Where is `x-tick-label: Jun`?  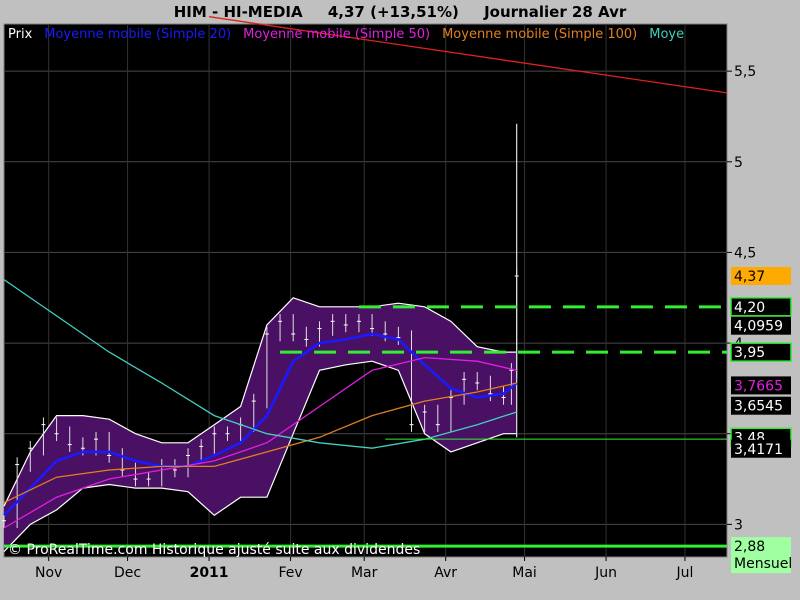 x-tick-label: Jun is located at coordinates (605, 573).